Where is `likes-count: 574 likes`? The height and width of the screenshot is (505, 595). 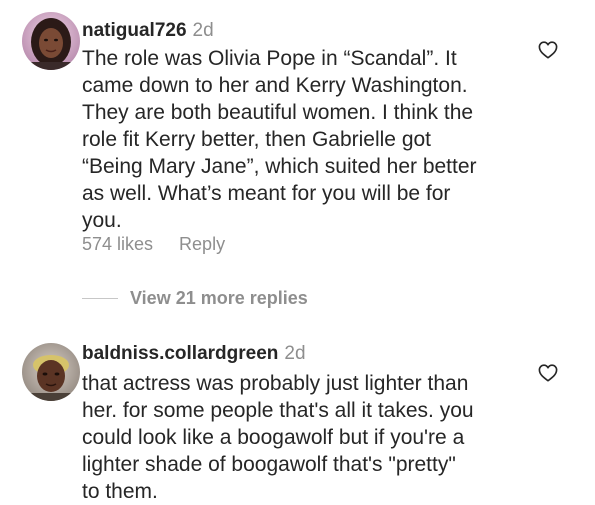 likes-count: 574 likes is located at coordinates (117, 244).